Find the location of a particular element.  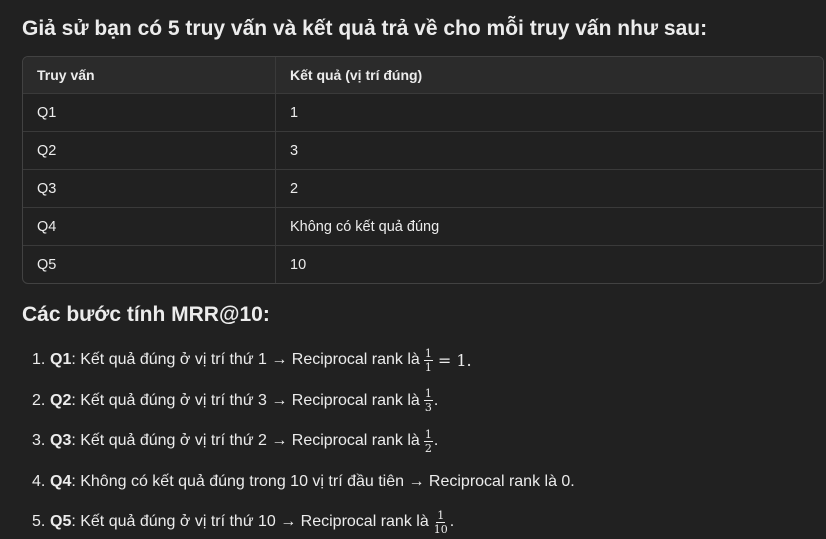

cell-query: Q5 is located at coordinates (149, 264).